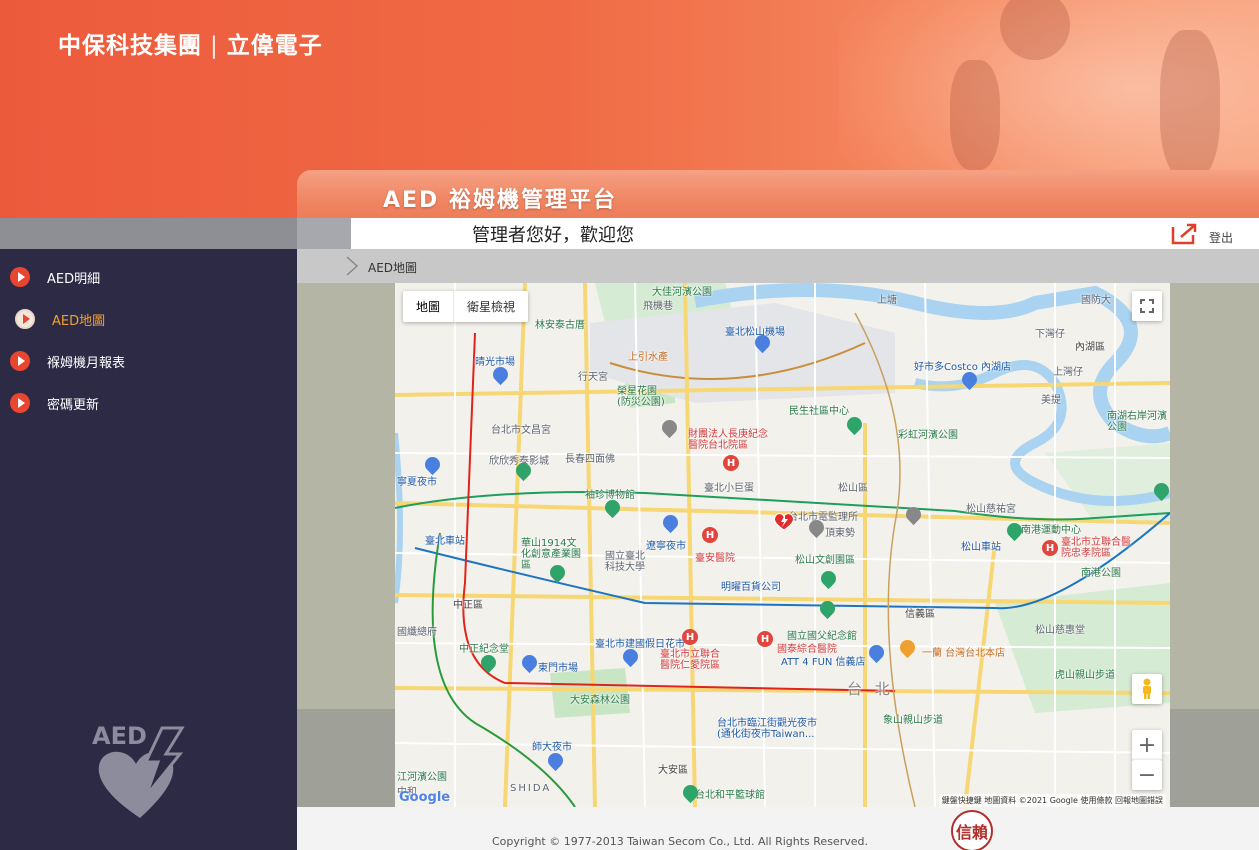 The width and height of the screenshot is (1259, 850). Describe the element at coordinates (1052, 800) in the screenshot. I see `map-attribution: 鍵盤快捷鍵 地圖資料 ©2021 Google 使用條款 回報地圖錯誤` at that location.